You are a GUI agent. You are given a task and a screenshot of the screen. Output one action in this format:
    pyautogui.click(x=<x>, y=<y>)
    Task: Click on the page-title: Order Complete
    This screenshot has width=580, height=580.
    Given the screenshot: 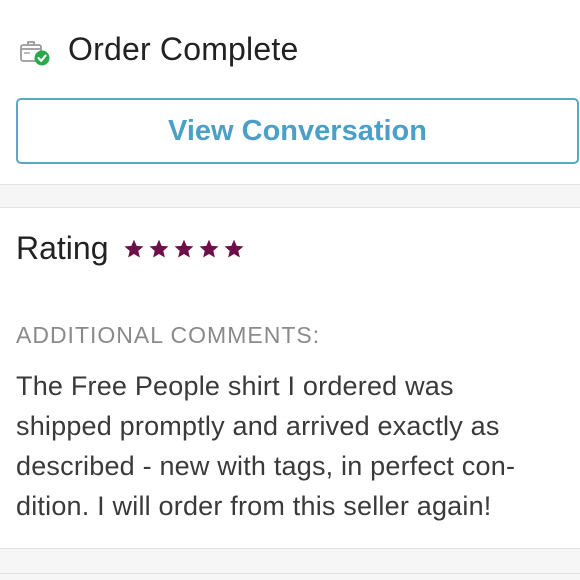 What is the action you would take?
    pyautogui.click(x=183, y=49)
    